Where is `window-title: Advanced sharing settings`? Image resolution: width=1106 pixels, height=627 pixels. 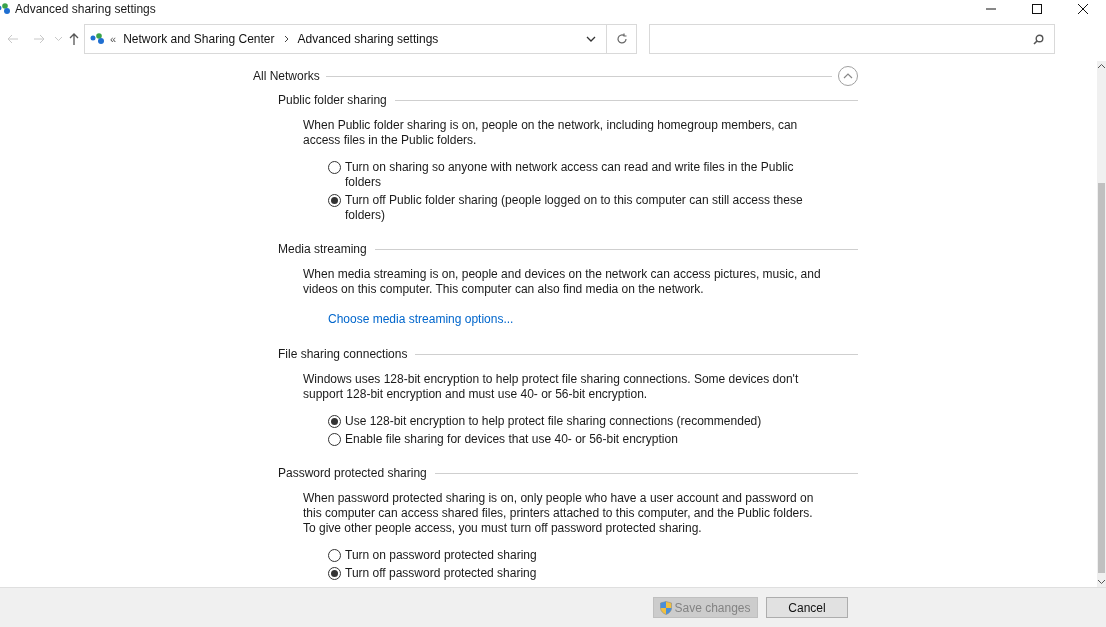 window-title: Advanced sharing settings is located at coordinates (85, 9).